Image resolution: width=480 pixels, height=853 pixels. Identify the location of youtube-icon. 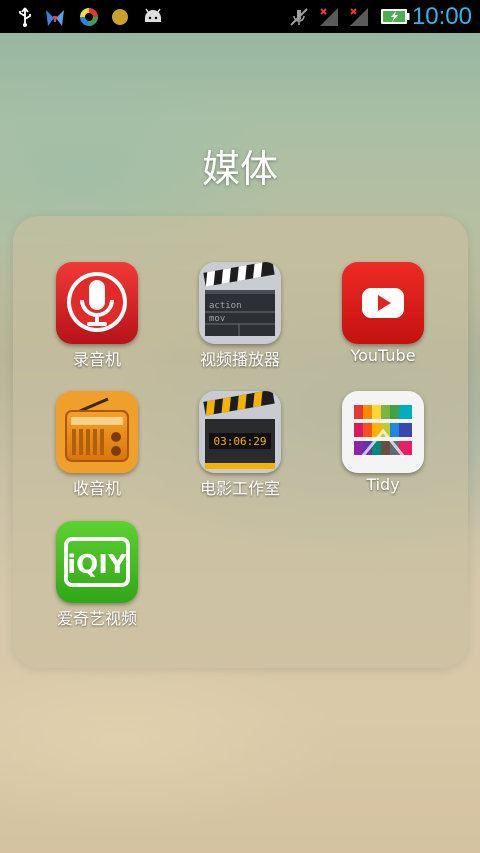
(383, 303).